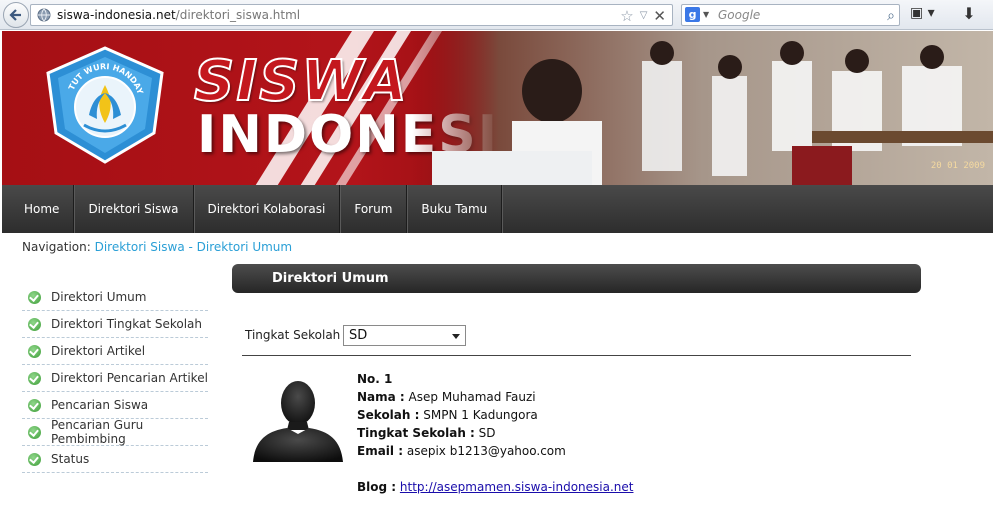 This screenshot has width=993, height=506. I want to click on bookmark-star-icon: ☆, so click(626, 15).